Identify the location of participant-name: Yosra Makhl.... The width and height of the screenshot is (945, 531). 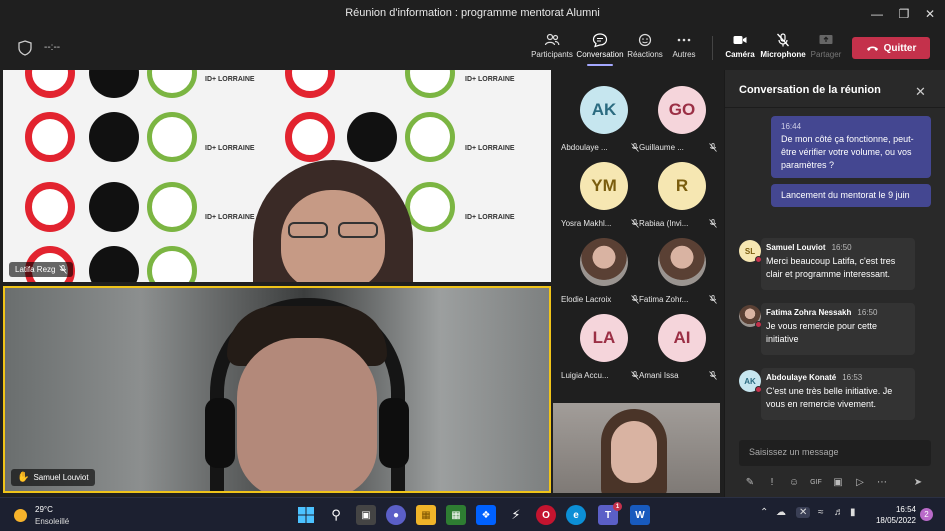
(586, 223).